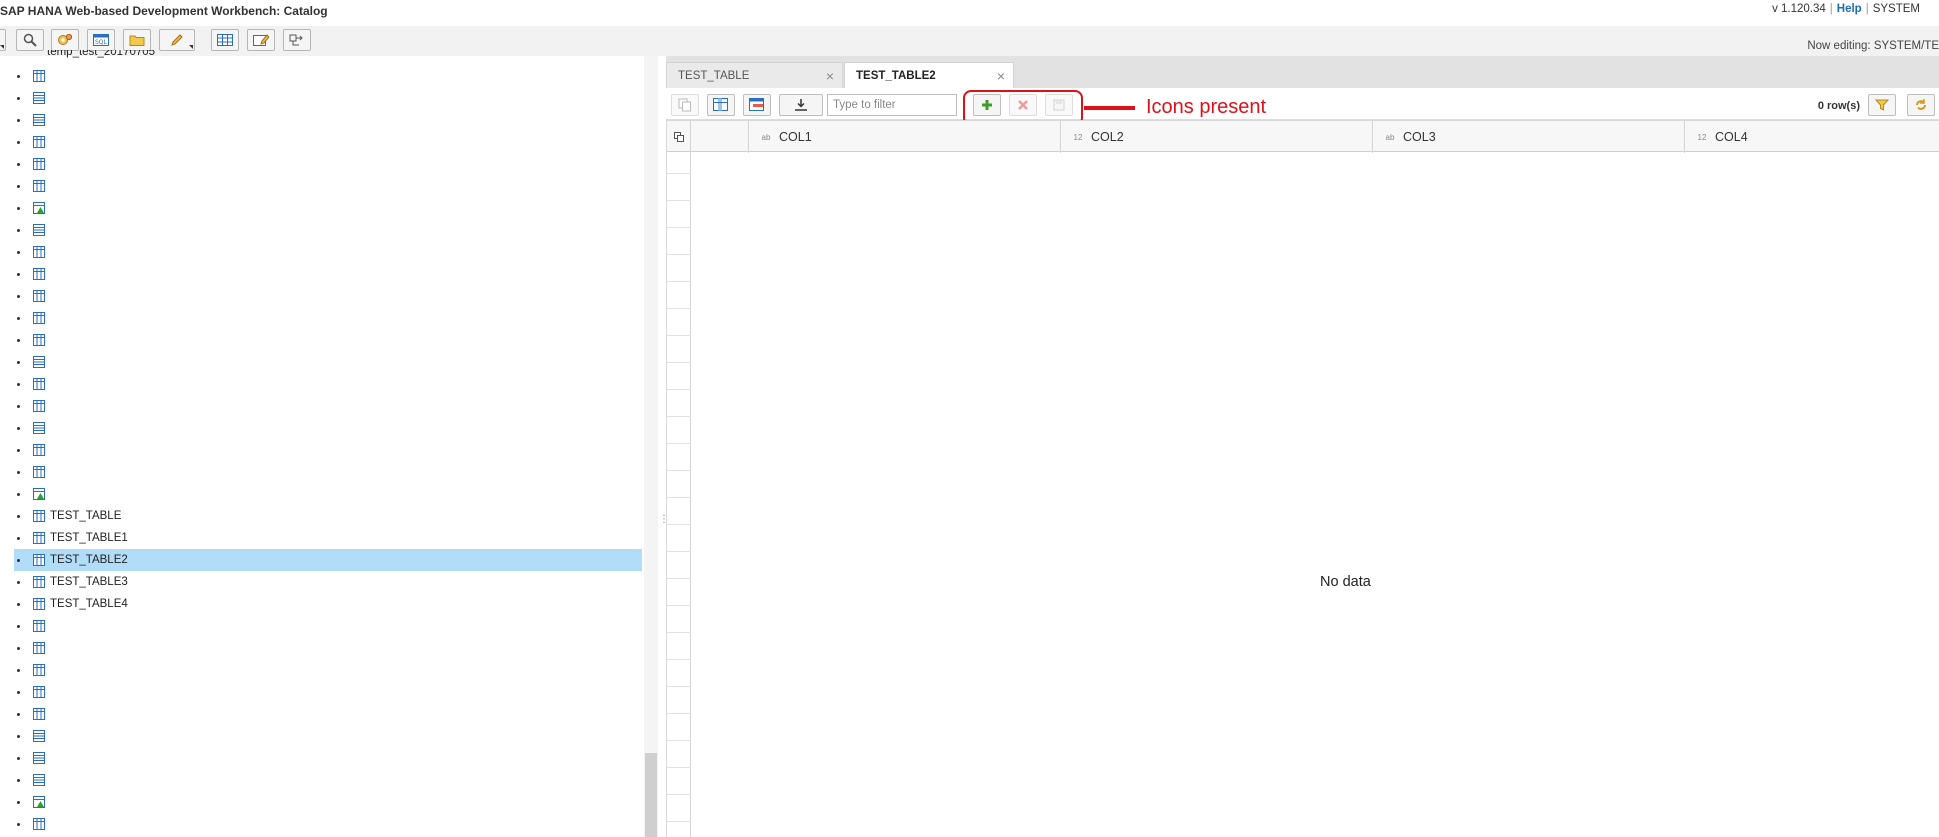  What do you see at coordinates (651, 446) in the screenshot?
I see `tree-scrollbar` at bounding box center [651, 446].